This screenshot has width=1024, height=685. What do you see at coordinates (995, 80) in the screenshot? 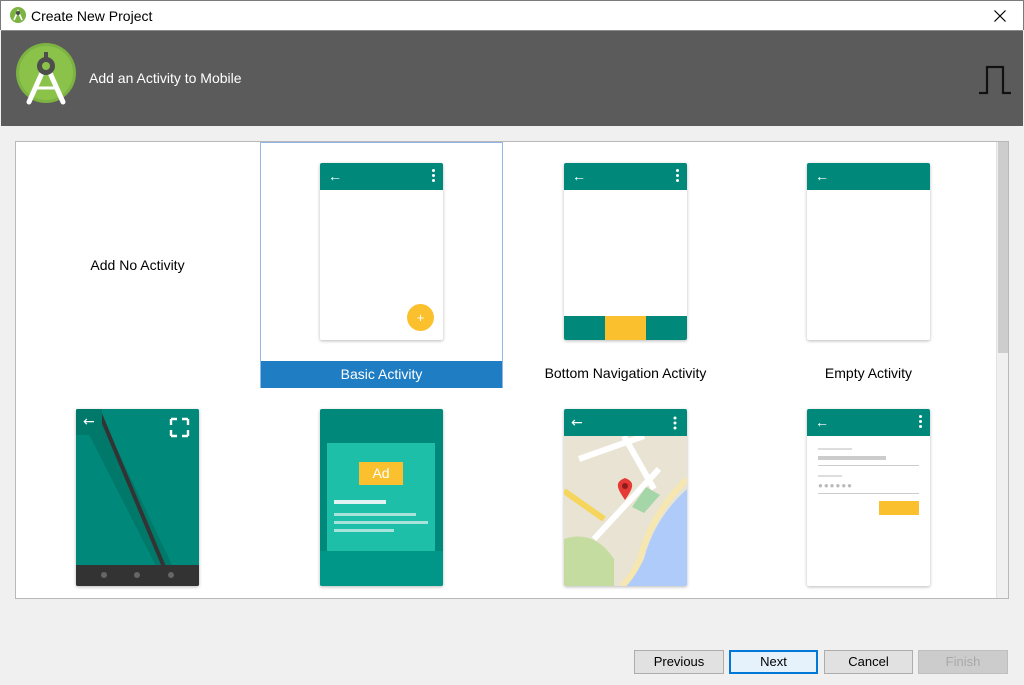
I see `form-factor-icon` at bounding box center [995, 80].